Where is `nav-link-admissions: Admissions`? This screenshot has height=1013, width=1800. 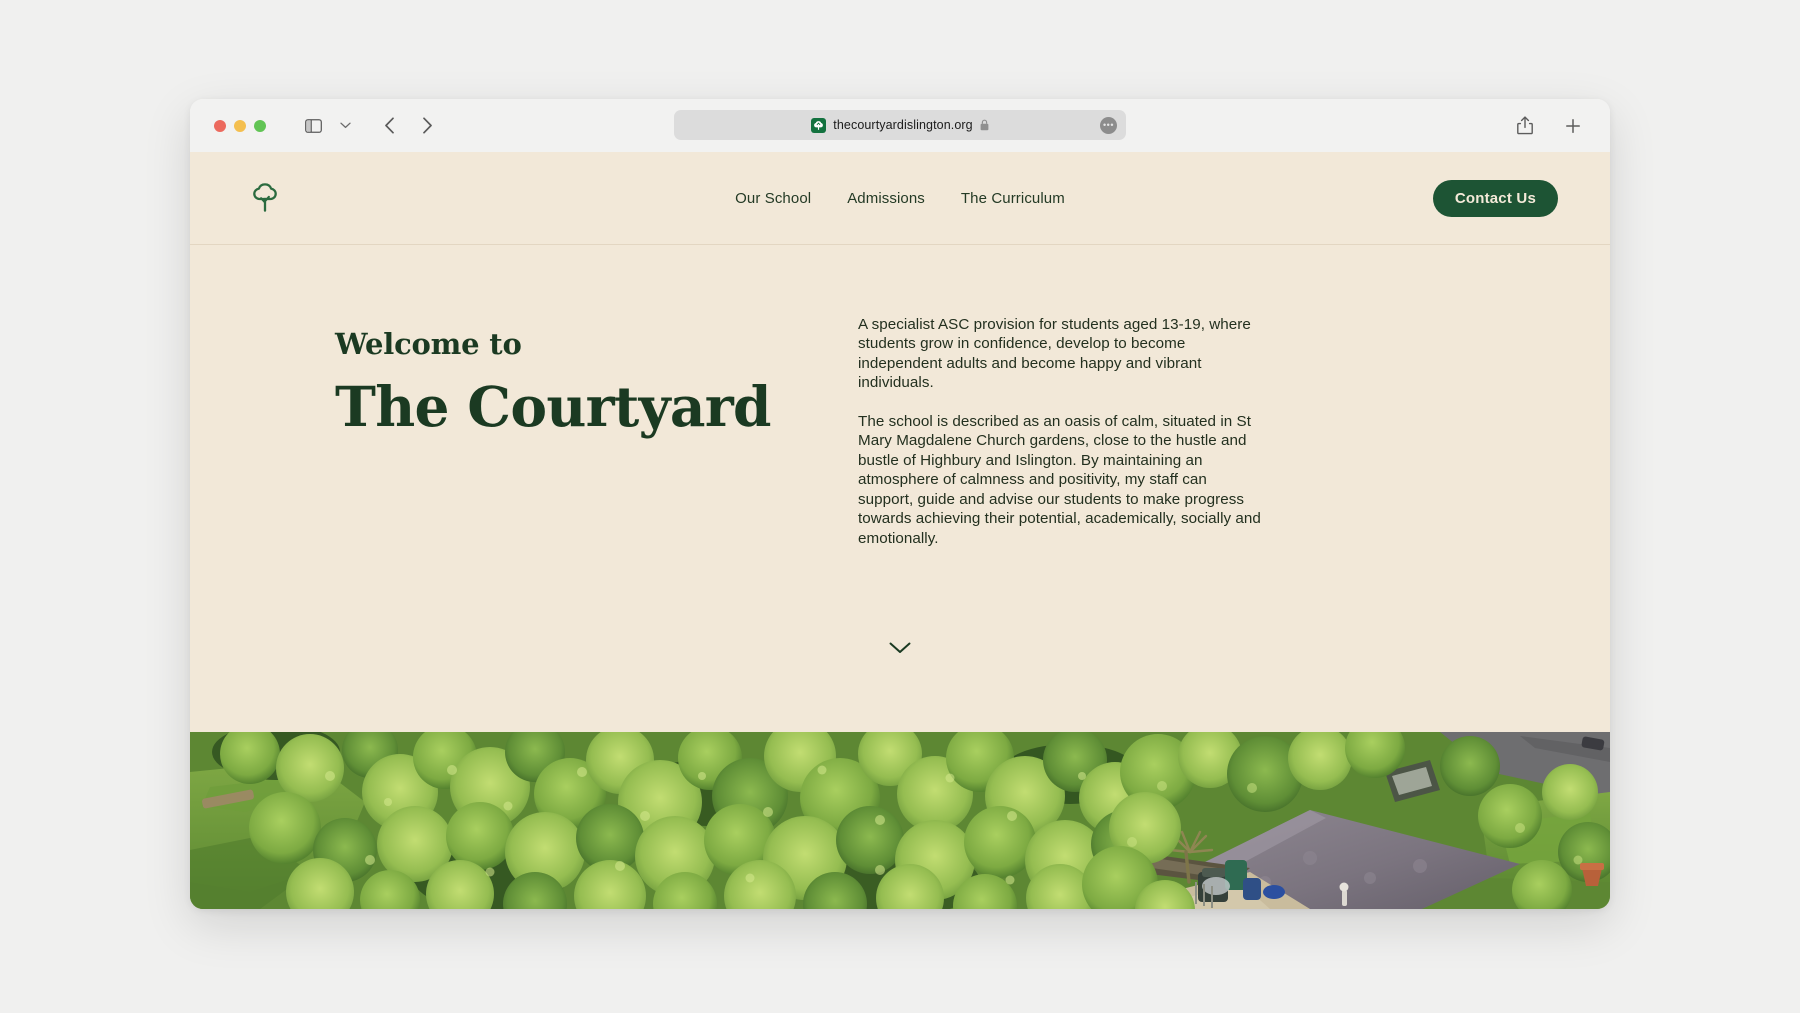
nav-link-admissions: Admissions is located at coordinates (886, 198).